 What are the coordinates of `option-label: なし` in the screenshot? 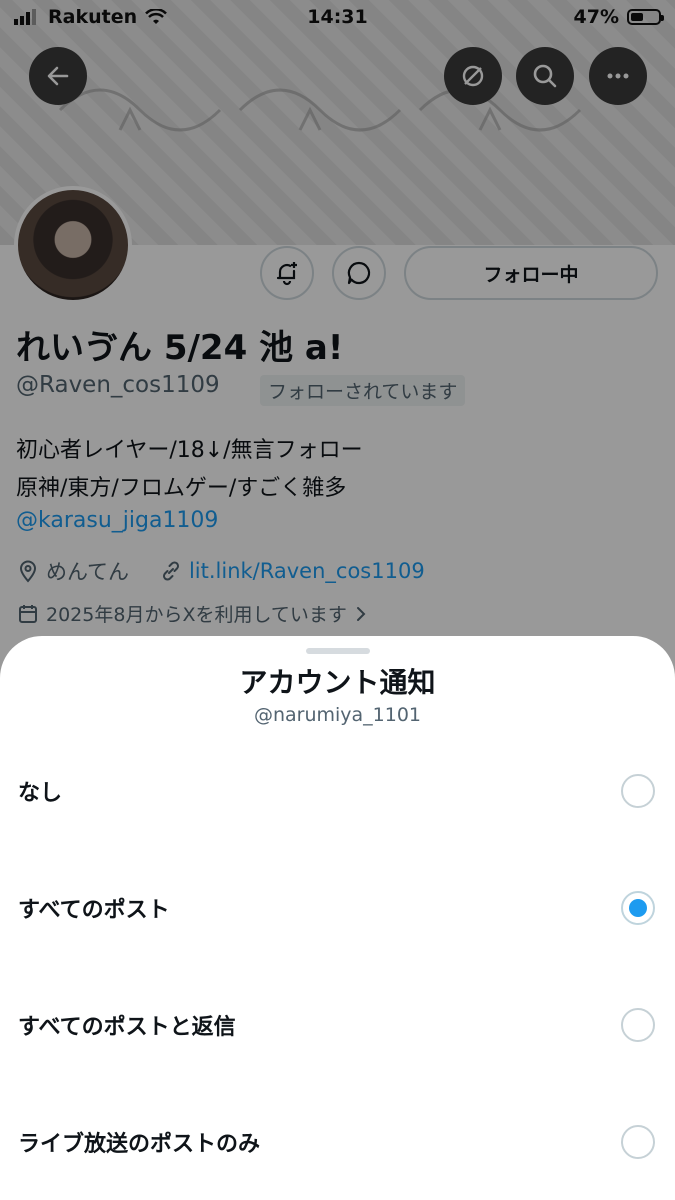 It's located at (40, 793).